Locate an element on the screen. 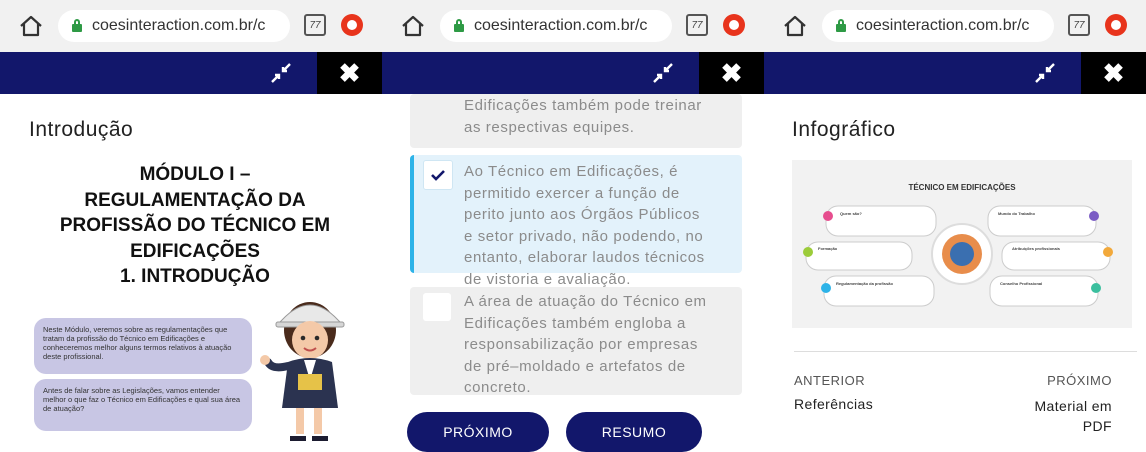 The height and width of the screenshot is (452, 1146). next-link-line: PDF is located at coordinates (1097, 426).